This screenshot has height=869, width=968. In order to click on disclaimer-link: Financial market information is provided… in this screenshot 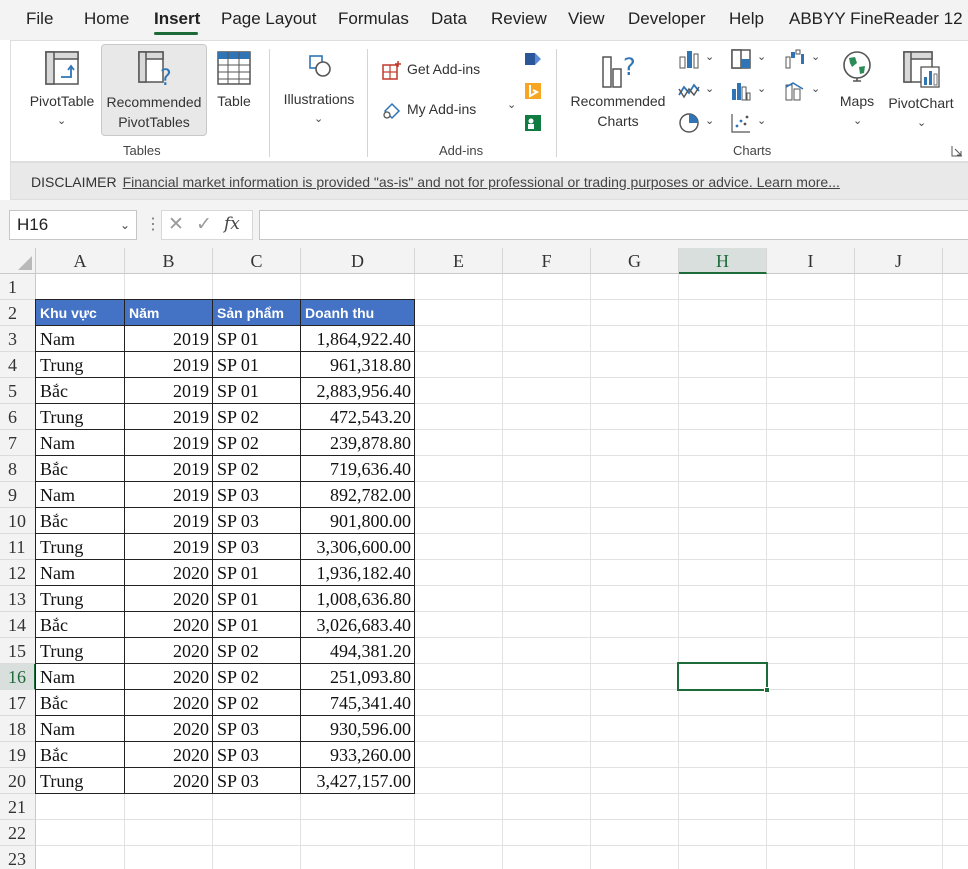, I will do `click(481, 182)`.